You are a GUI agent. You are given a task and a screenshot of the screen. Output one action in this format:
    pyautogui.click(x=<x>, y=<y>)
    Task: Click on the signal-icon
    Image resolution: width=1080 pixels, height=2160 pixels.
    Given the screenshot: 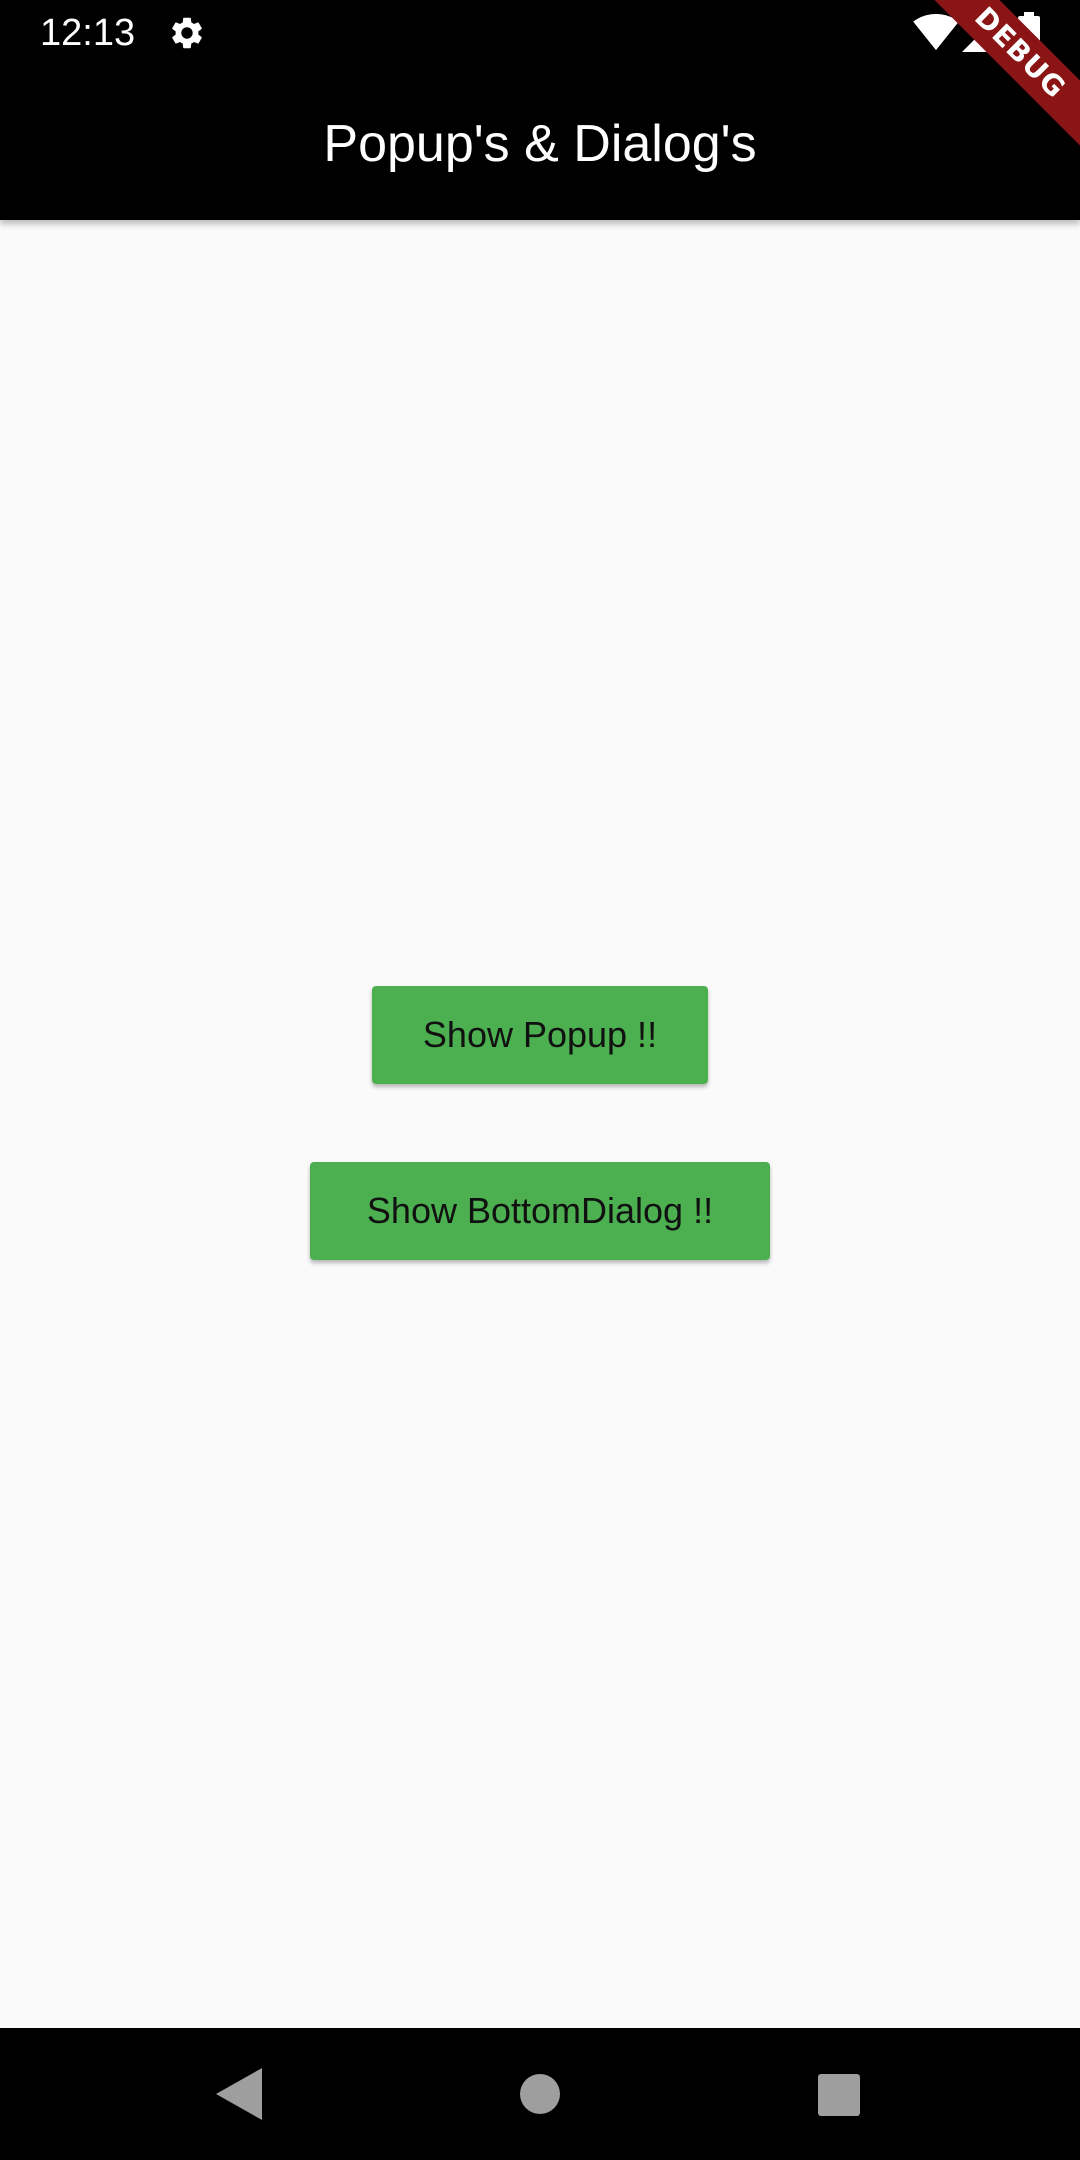 What is the action you would take?
    pyautogui.click(x=981, y=33)
    